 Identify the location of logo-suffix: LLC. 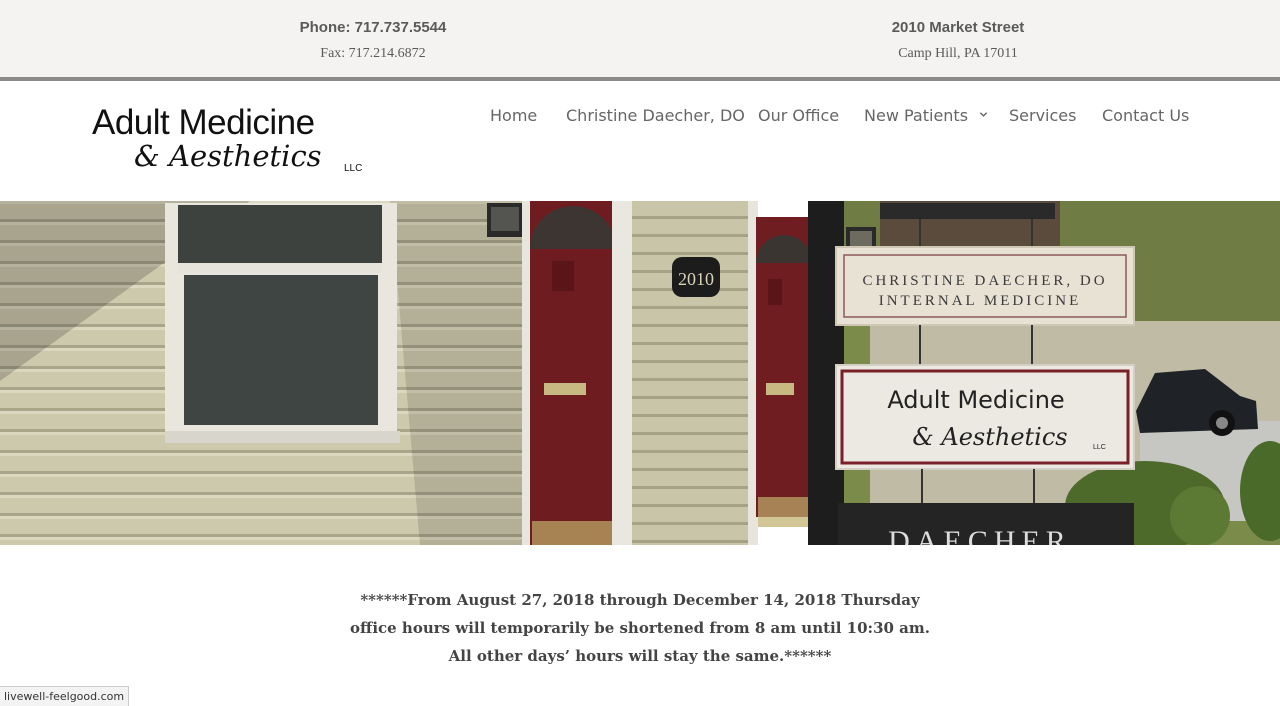
(353, 168).